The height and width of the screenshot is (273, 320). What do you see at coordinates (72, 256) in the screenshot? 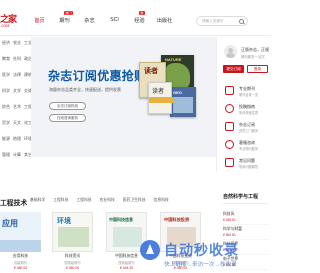
I see `journal-name: 科技资讯` at bounding box center [72, 256].